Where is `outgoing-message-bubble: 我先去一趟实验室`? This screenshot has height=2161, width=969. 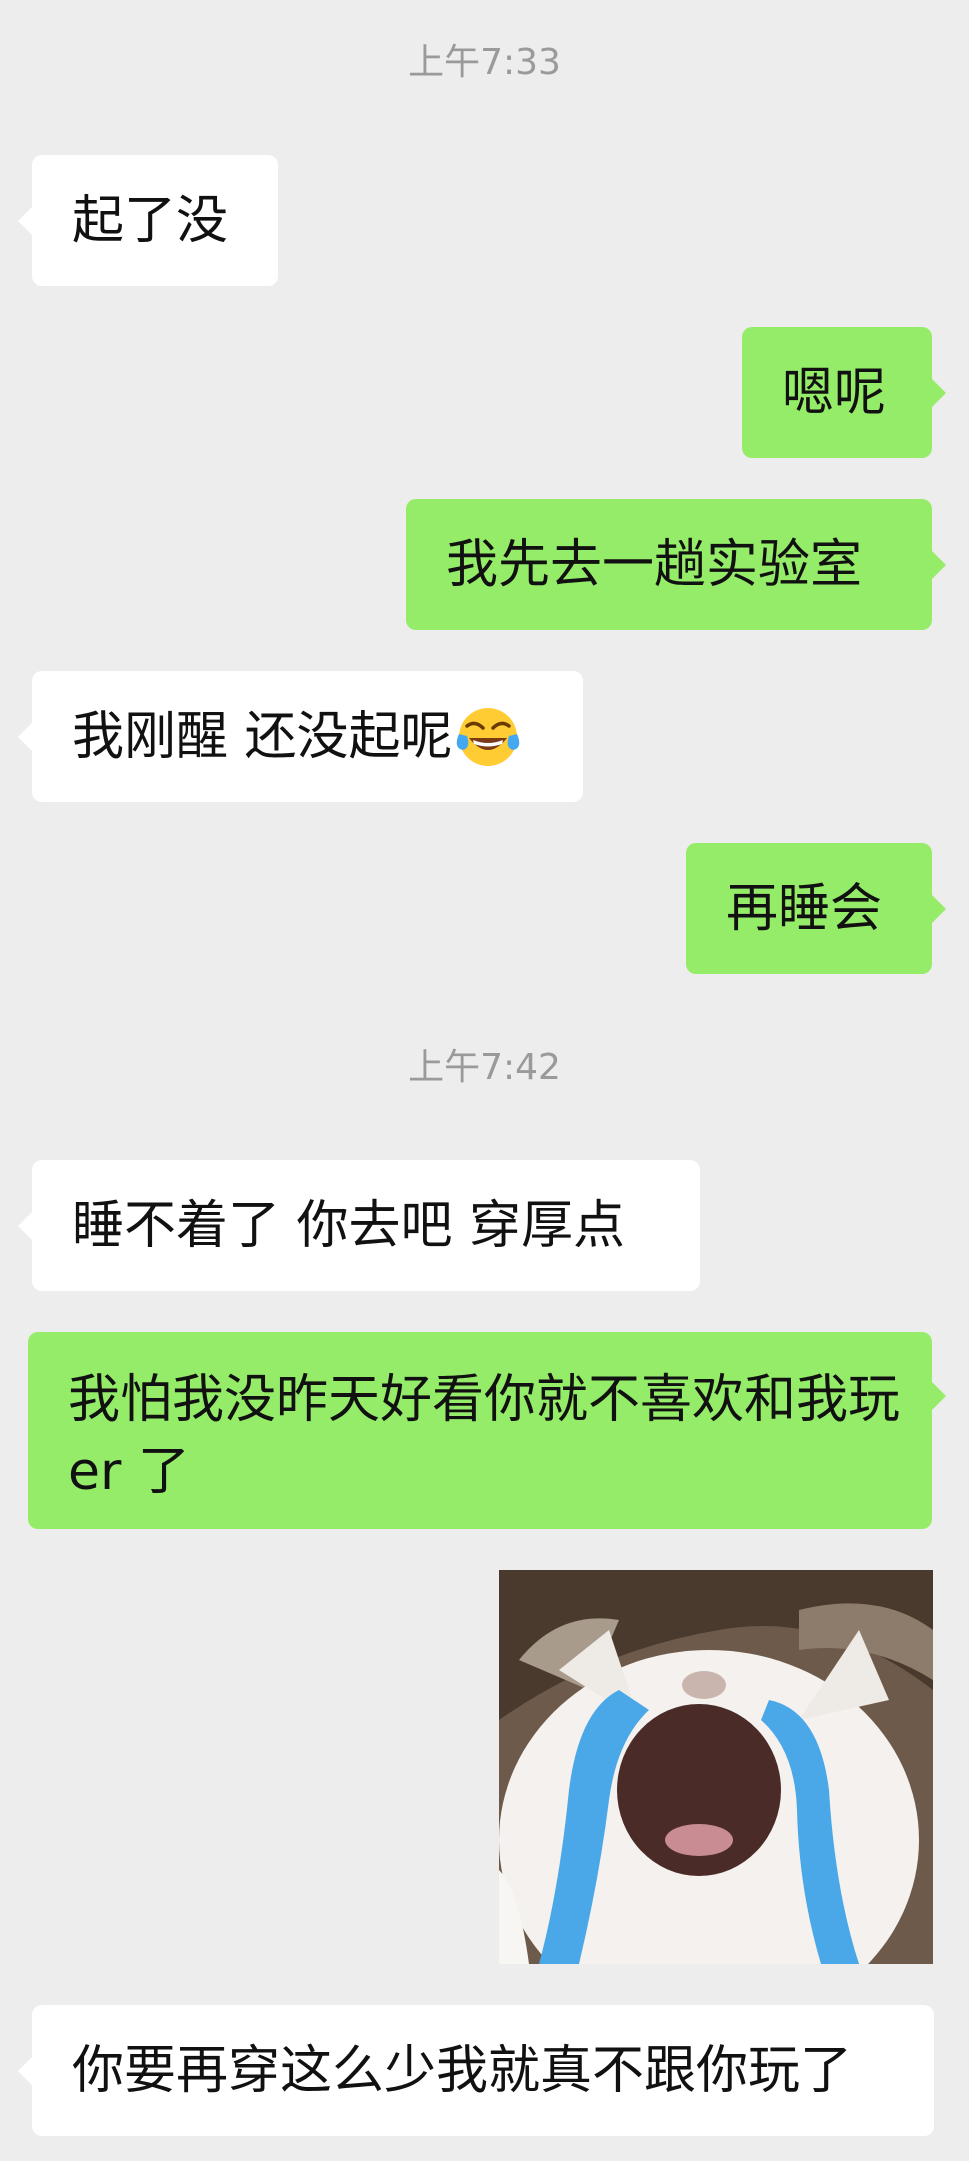
outgoing-message-bubble: 我先去一趟实验室 is located at coordinates (676, 564).